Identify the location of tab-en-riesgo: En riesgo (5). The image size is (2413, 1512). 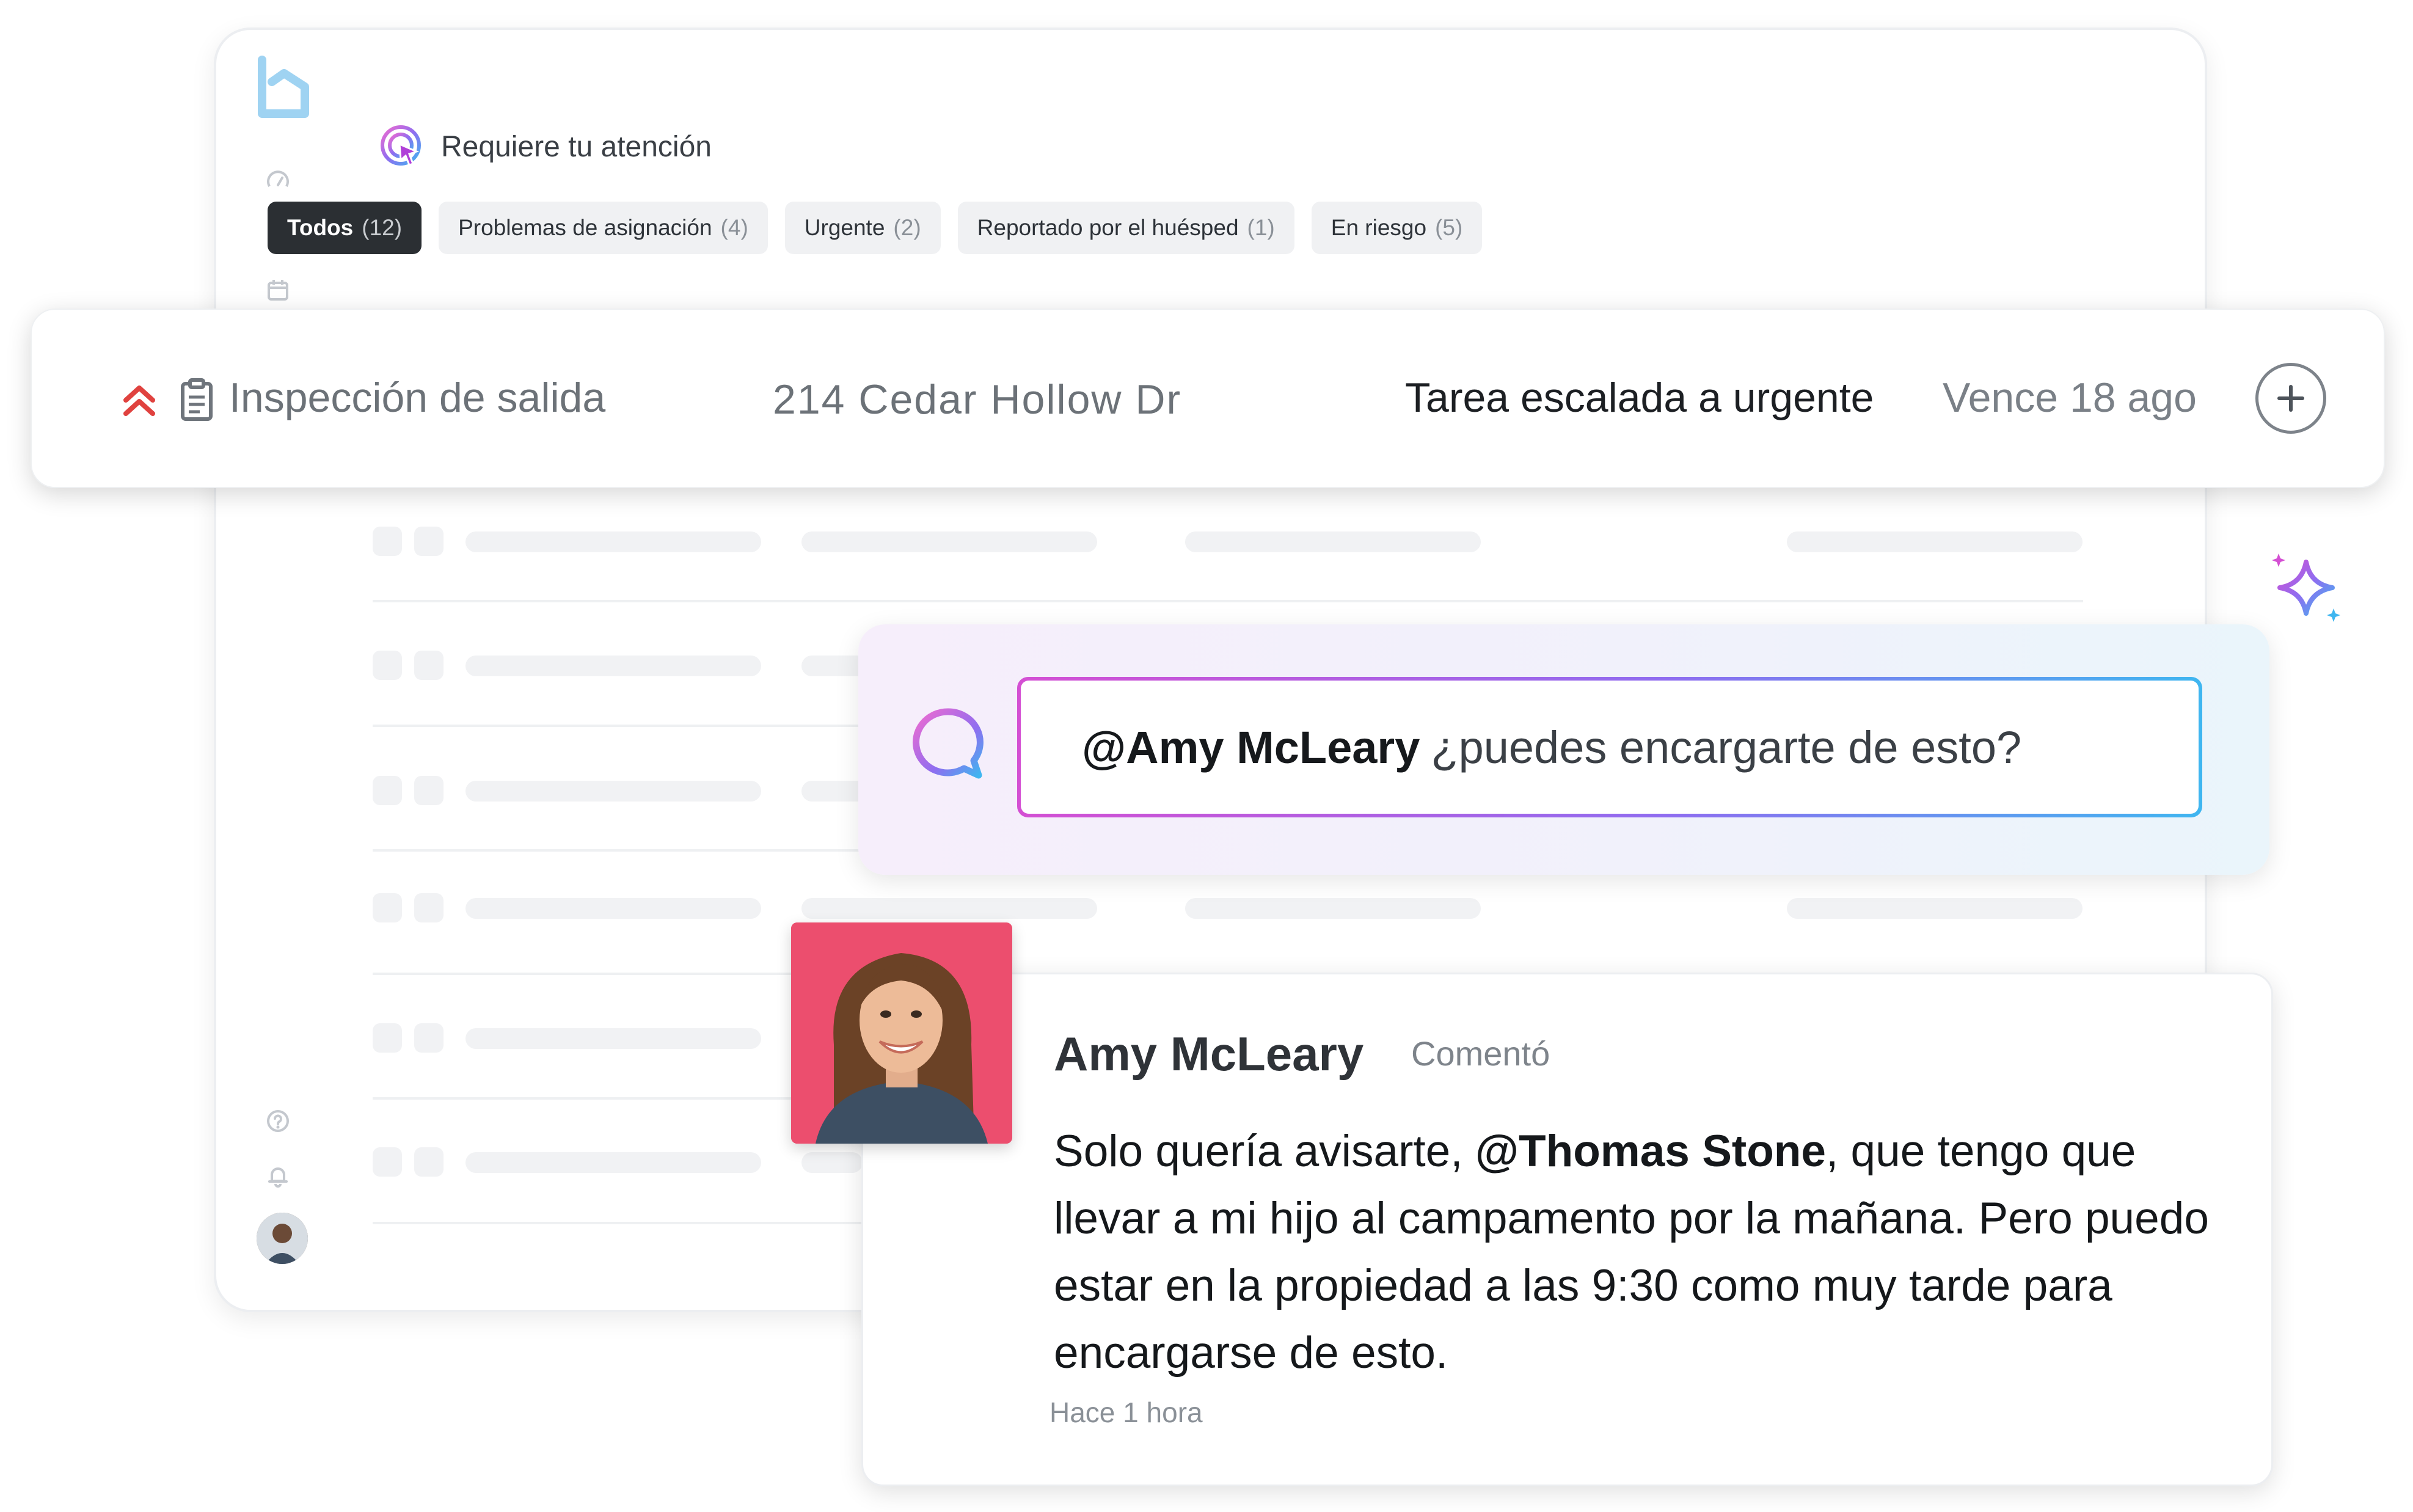
(1397, 228).